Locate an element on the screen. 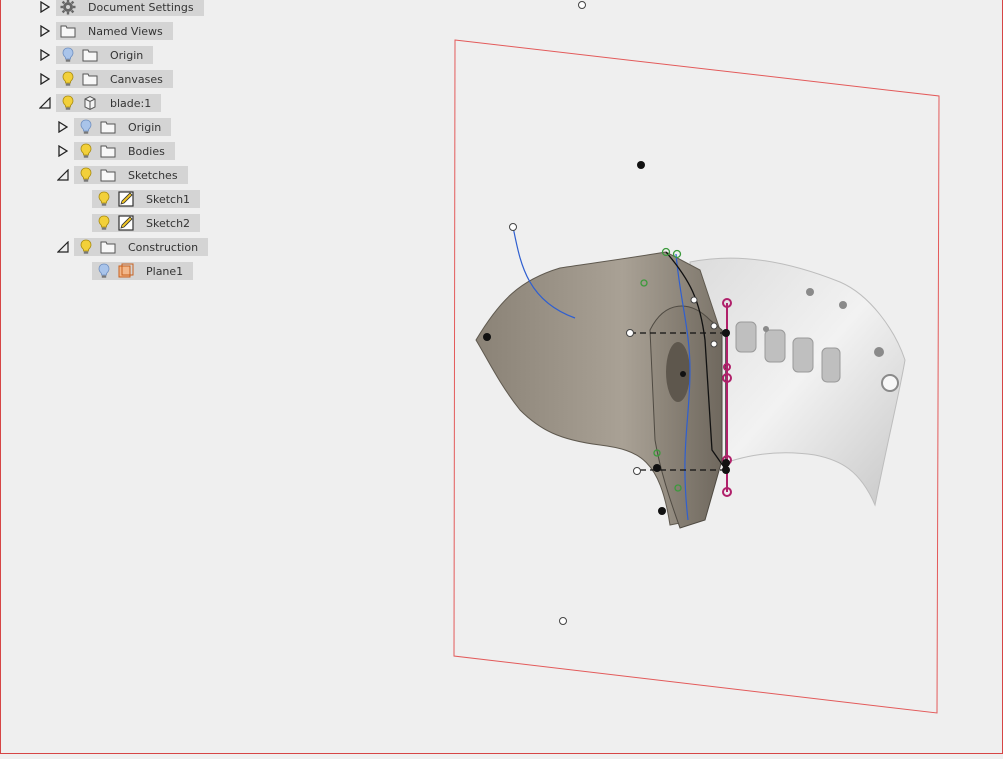 The width and height of the screenshot is (1003, 759). browser-item-label: Sketch2 is located at coordinates (168, 223).